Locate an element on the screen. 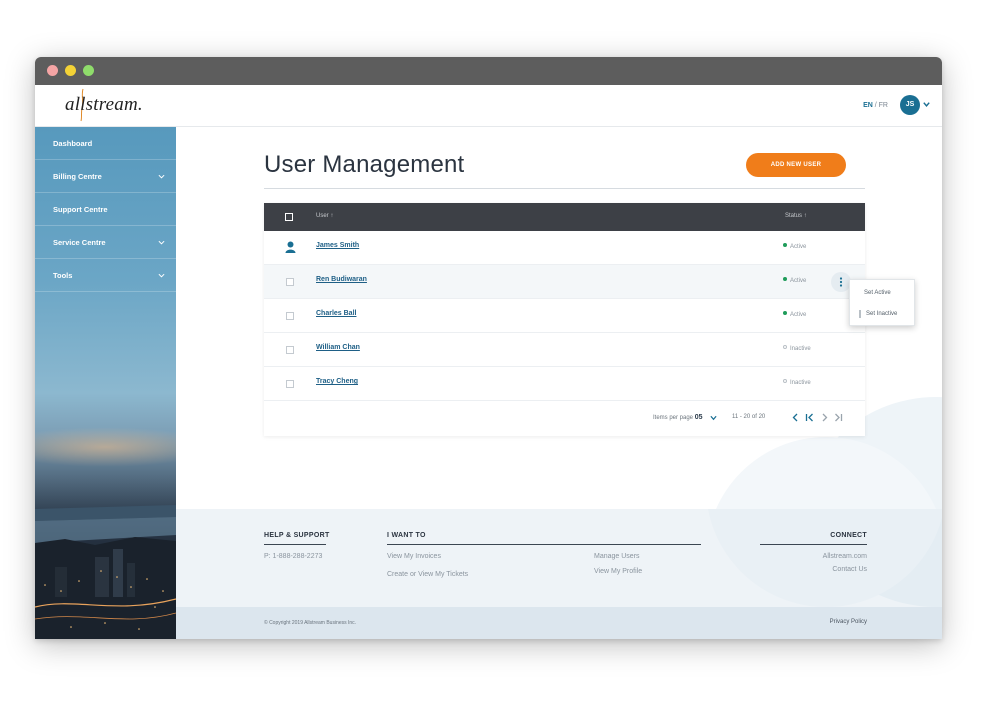 Image resolution: width=1000 pixels, height=719 pixels. add-new-user-button: ADD NEW USER is located at coordinates (796, 165).